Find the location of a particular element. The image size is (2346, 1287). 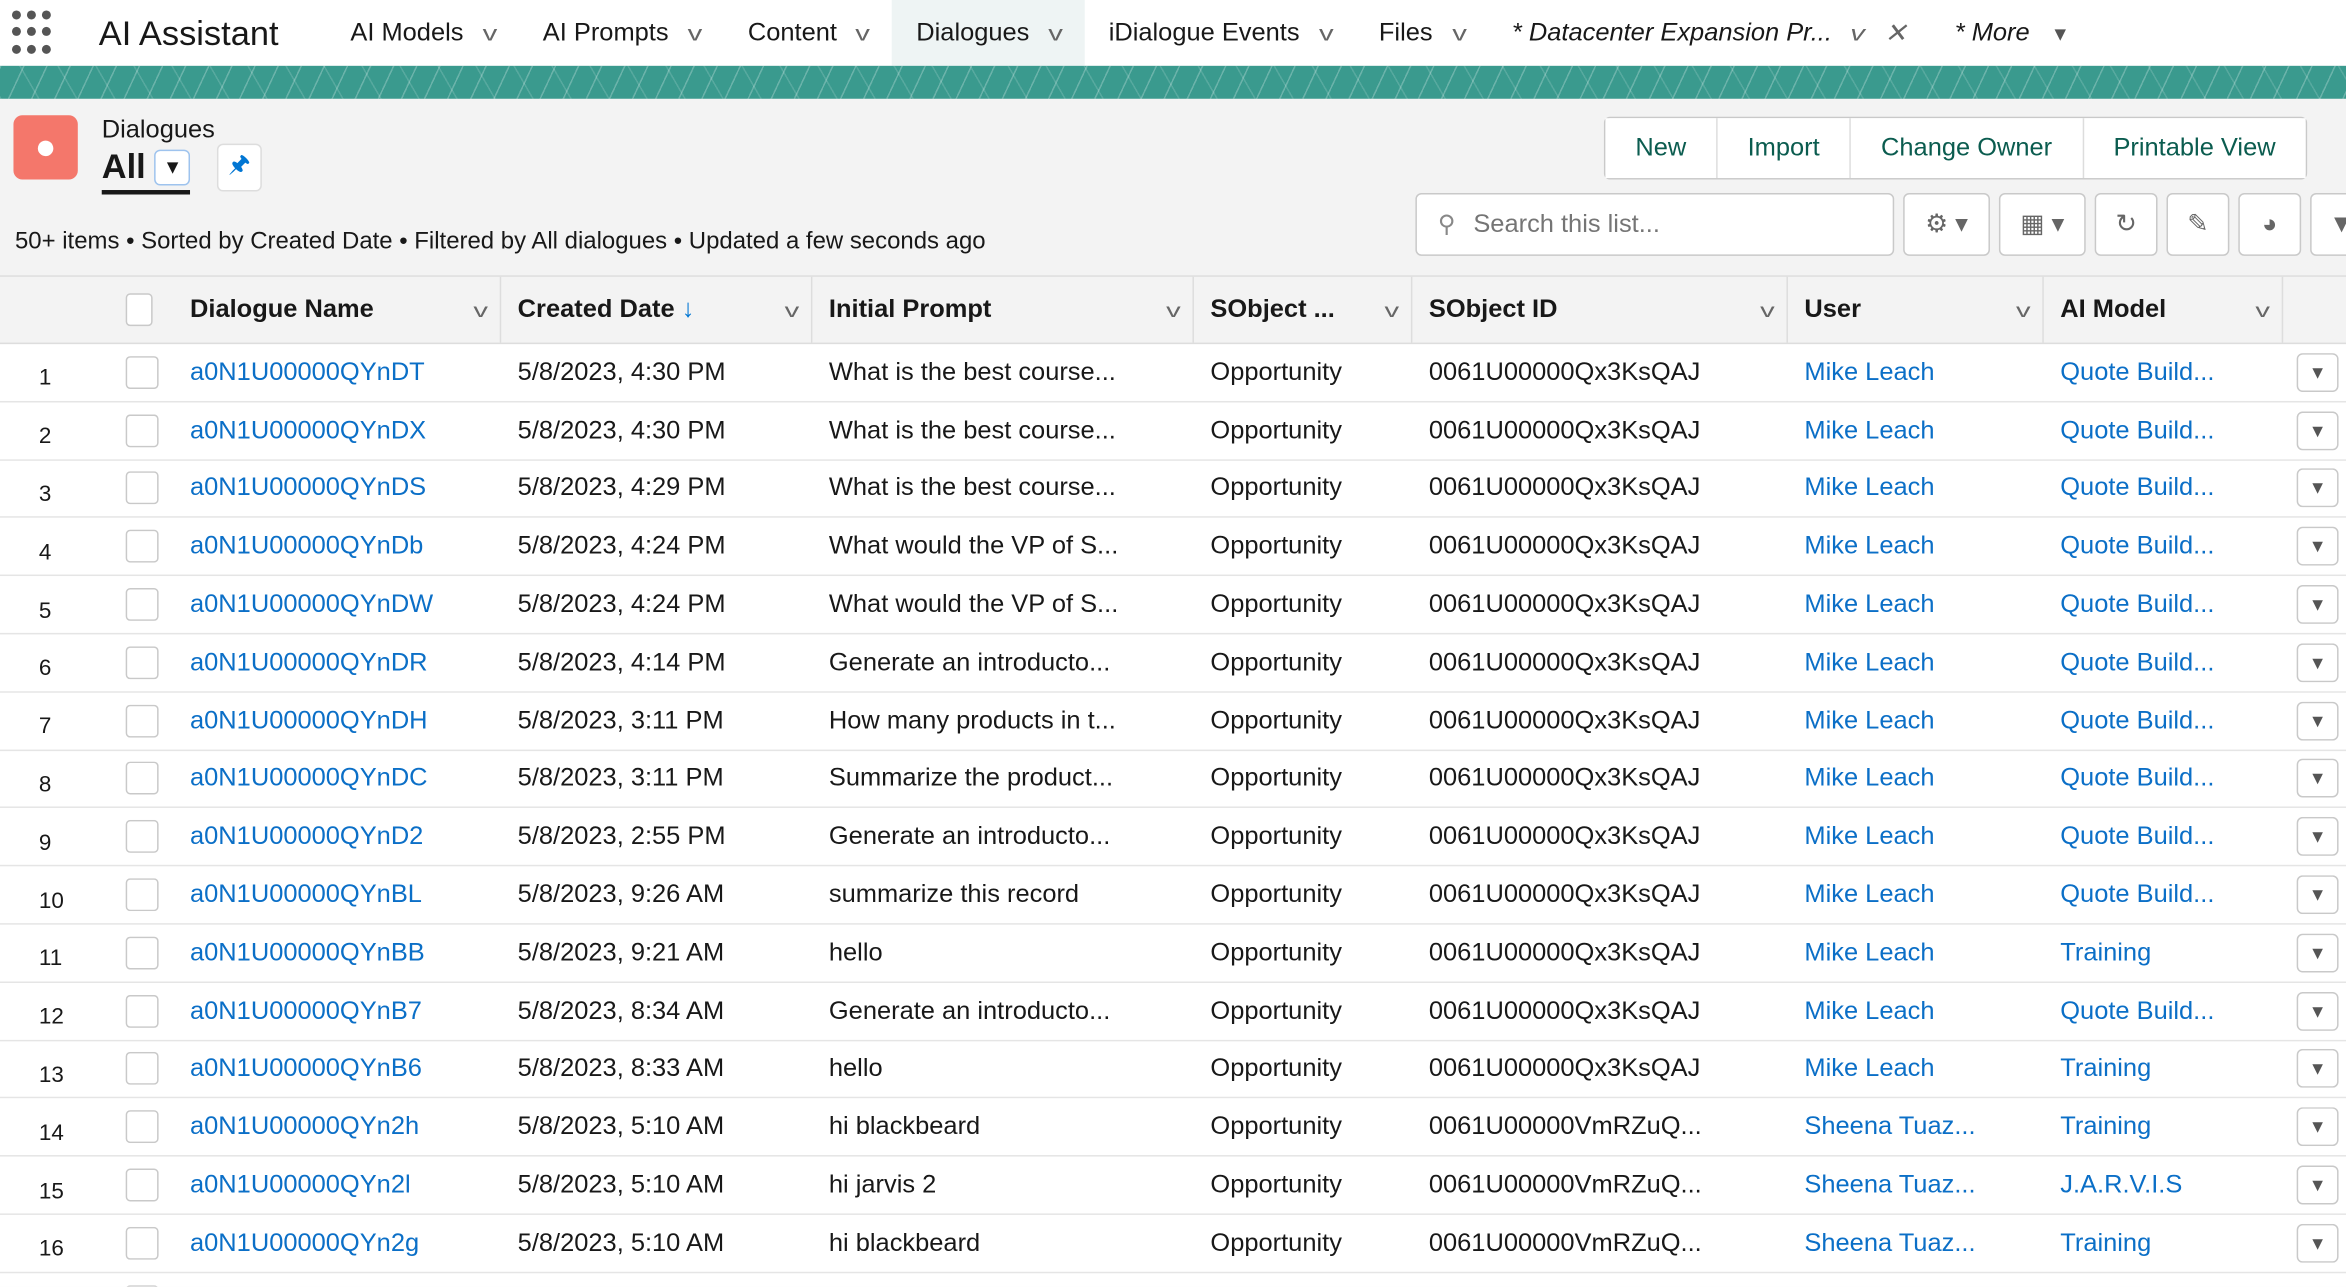

nav-tab-4: iDialogue Events v is located at coordinates (1220, 33).